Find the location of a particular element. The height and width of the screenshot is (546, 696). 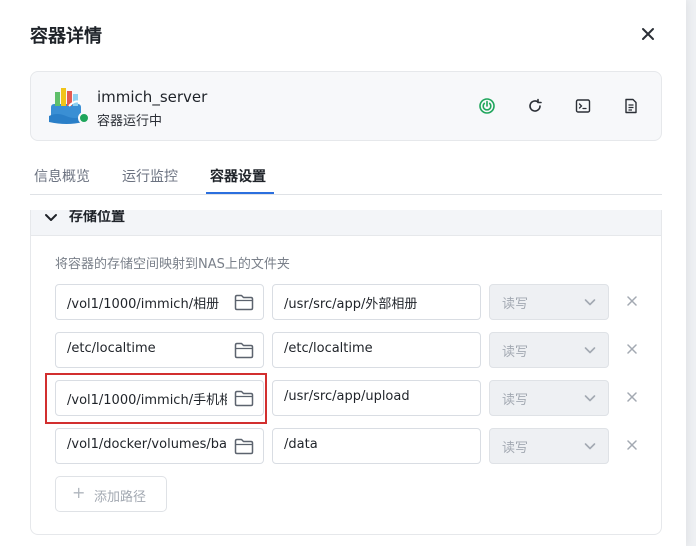

container-path-field: /usr/src/app/外部相册 is located at coordinates (376, 302).